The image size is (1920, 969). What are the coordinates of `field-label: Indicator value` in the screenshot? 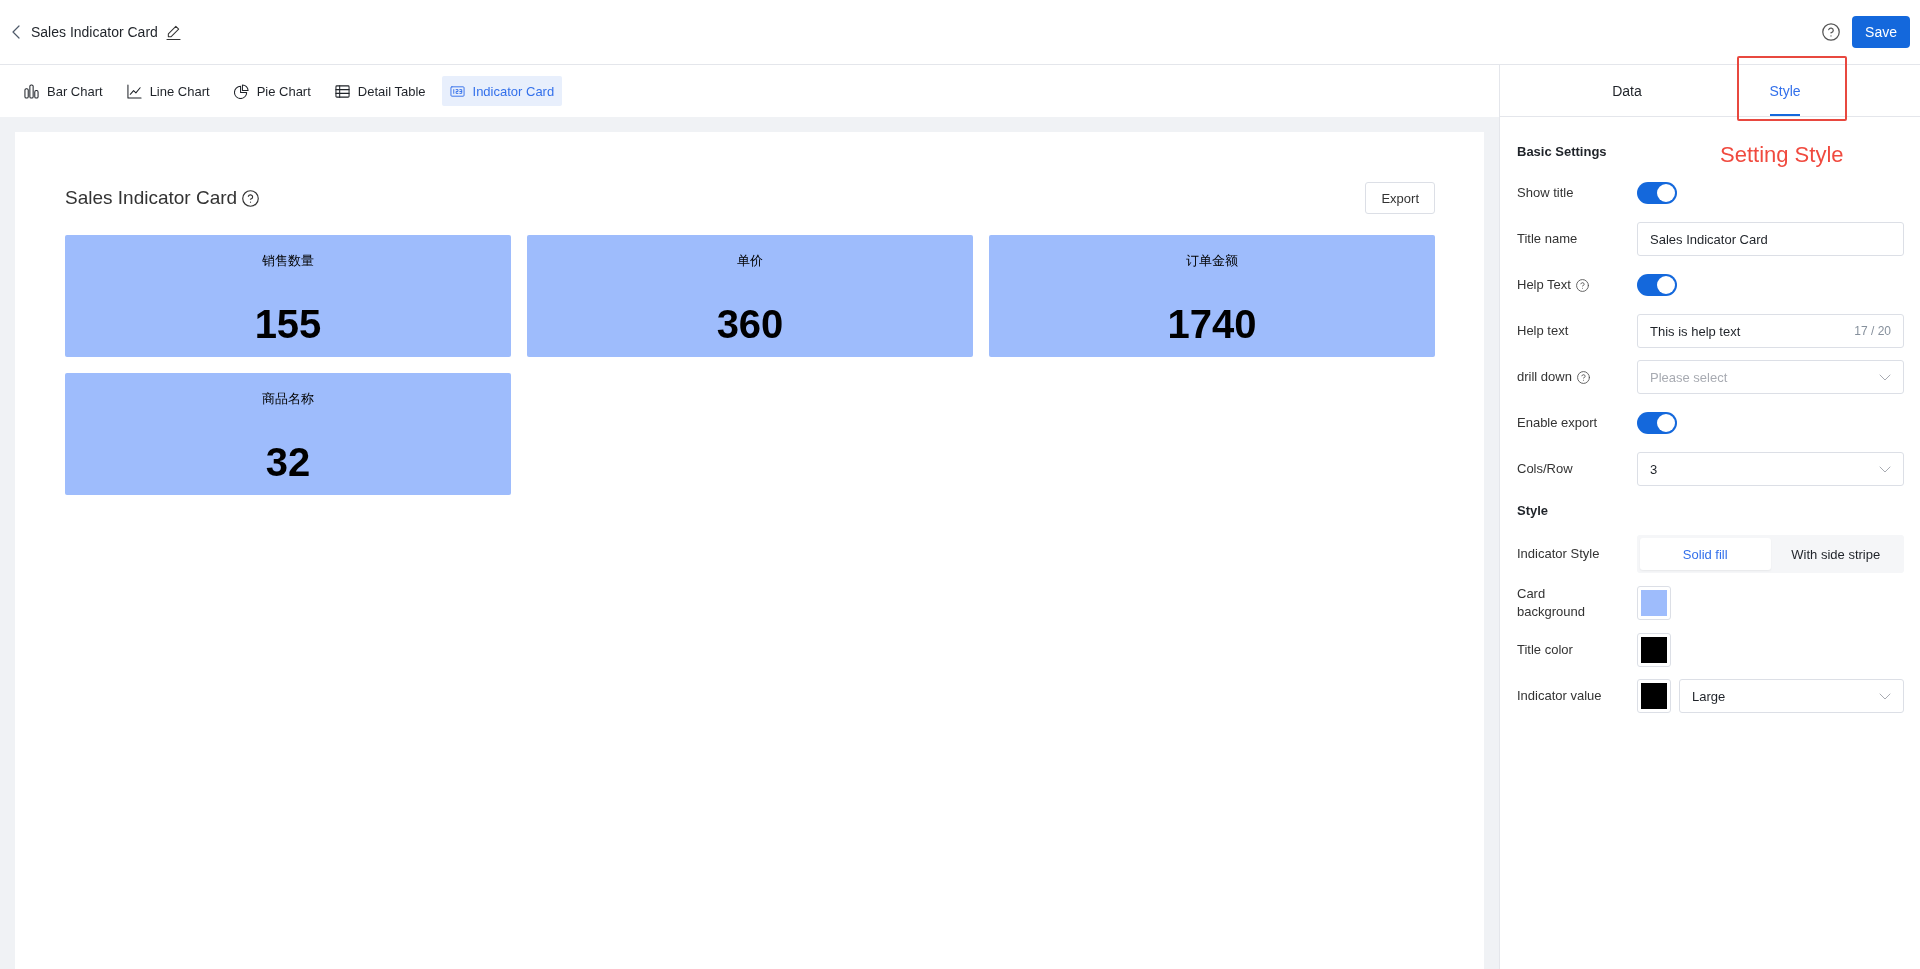 It's located at (1559, 696).